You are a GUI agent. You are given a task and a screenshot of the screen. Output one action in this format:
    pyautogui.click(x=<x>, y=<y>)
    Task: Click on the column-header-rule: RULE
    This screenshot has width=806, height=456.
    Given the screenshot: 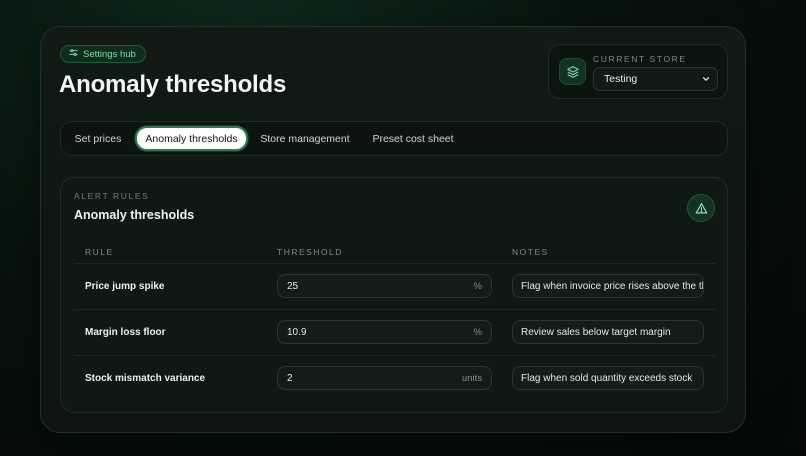 What is the action you would take?
    pyautogui.click(x=99, y=252)
    